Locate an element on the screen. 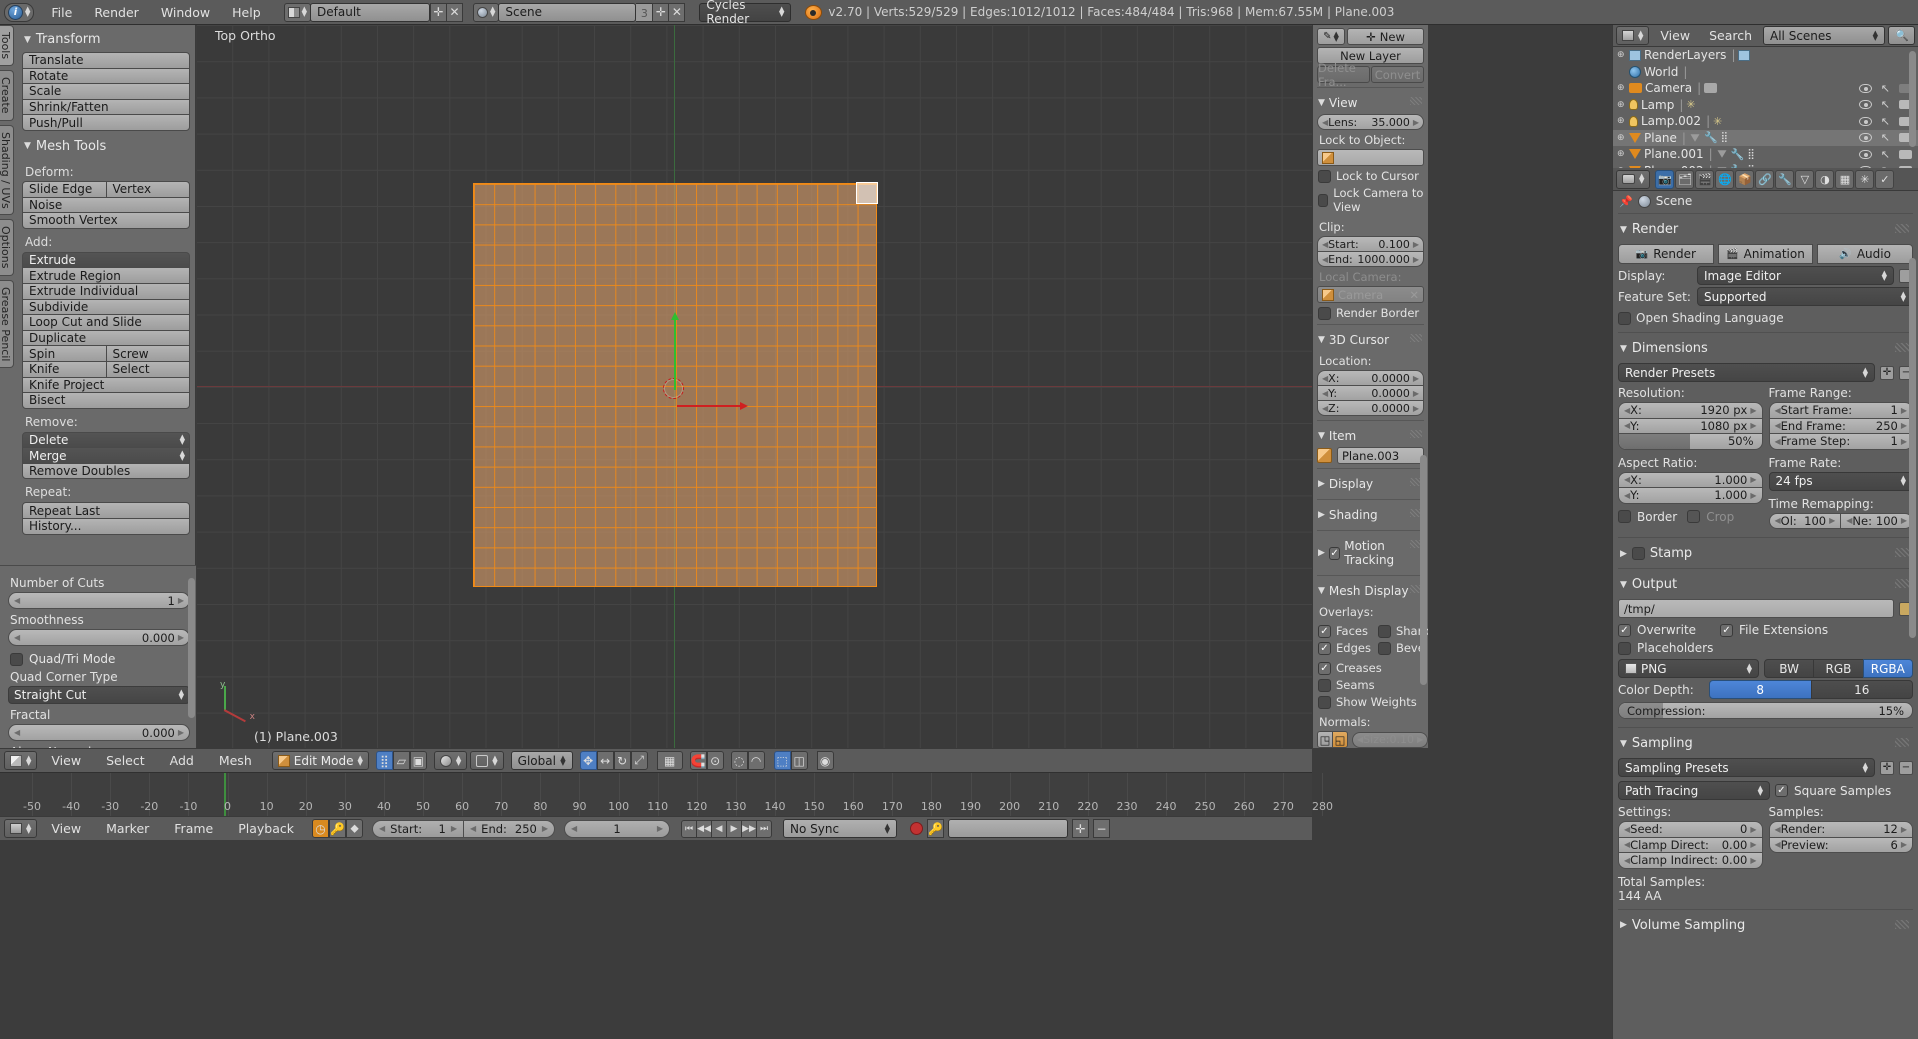  properties-editor-type-button: ▲ ▼ is located at coordinates (1633, 179).